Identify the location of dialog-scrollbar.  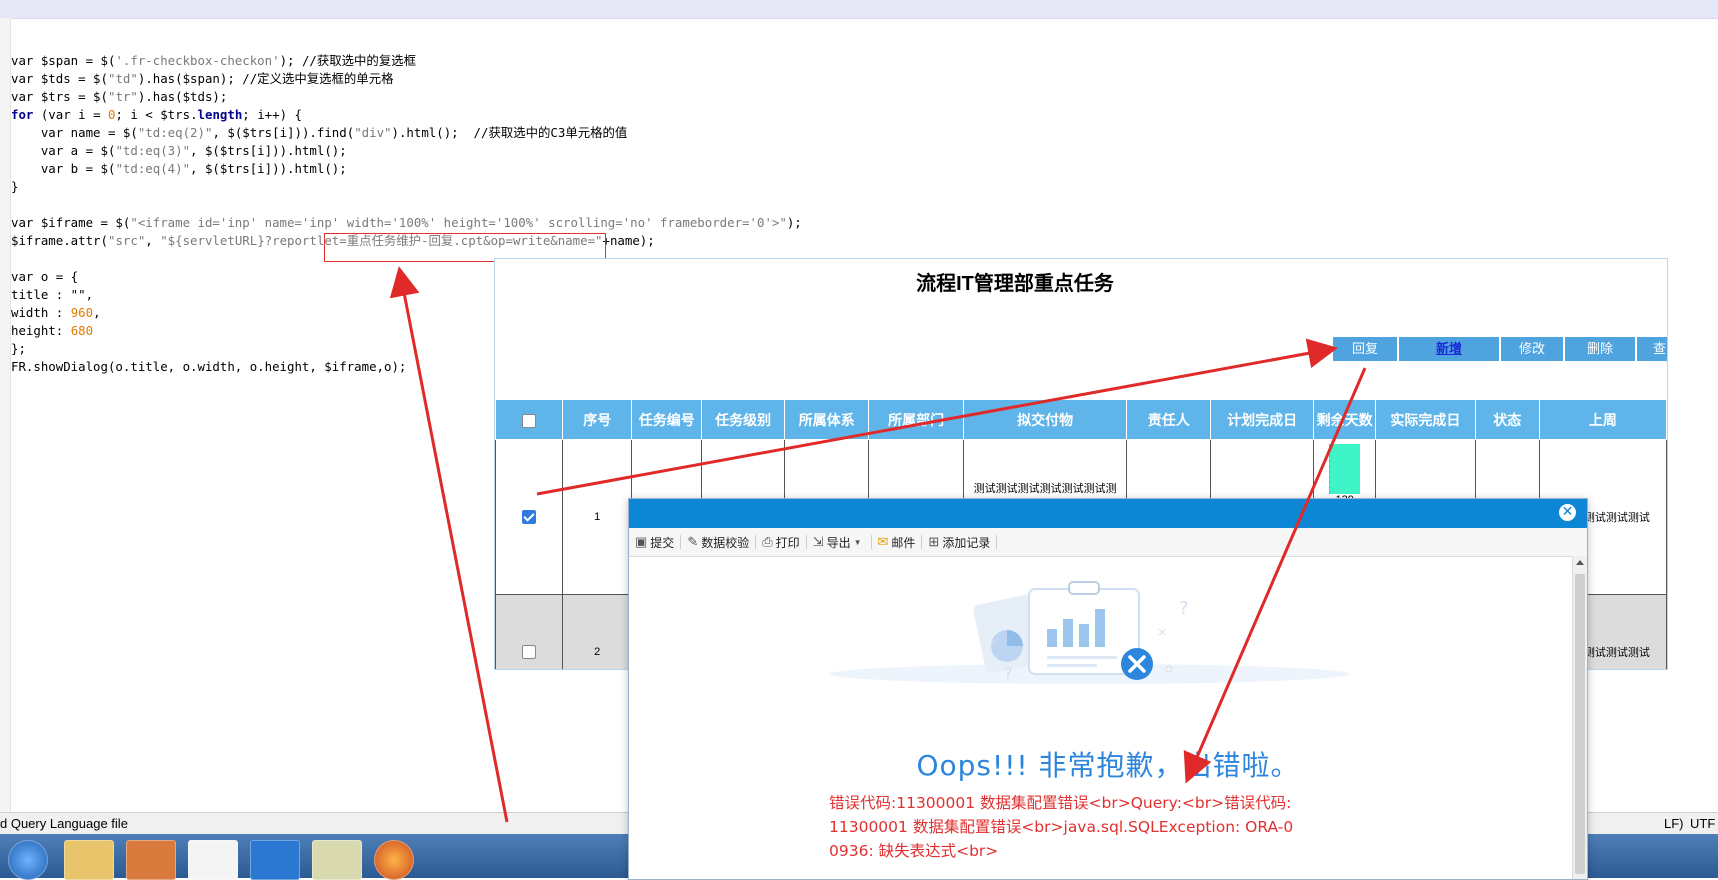
(1579, 717).